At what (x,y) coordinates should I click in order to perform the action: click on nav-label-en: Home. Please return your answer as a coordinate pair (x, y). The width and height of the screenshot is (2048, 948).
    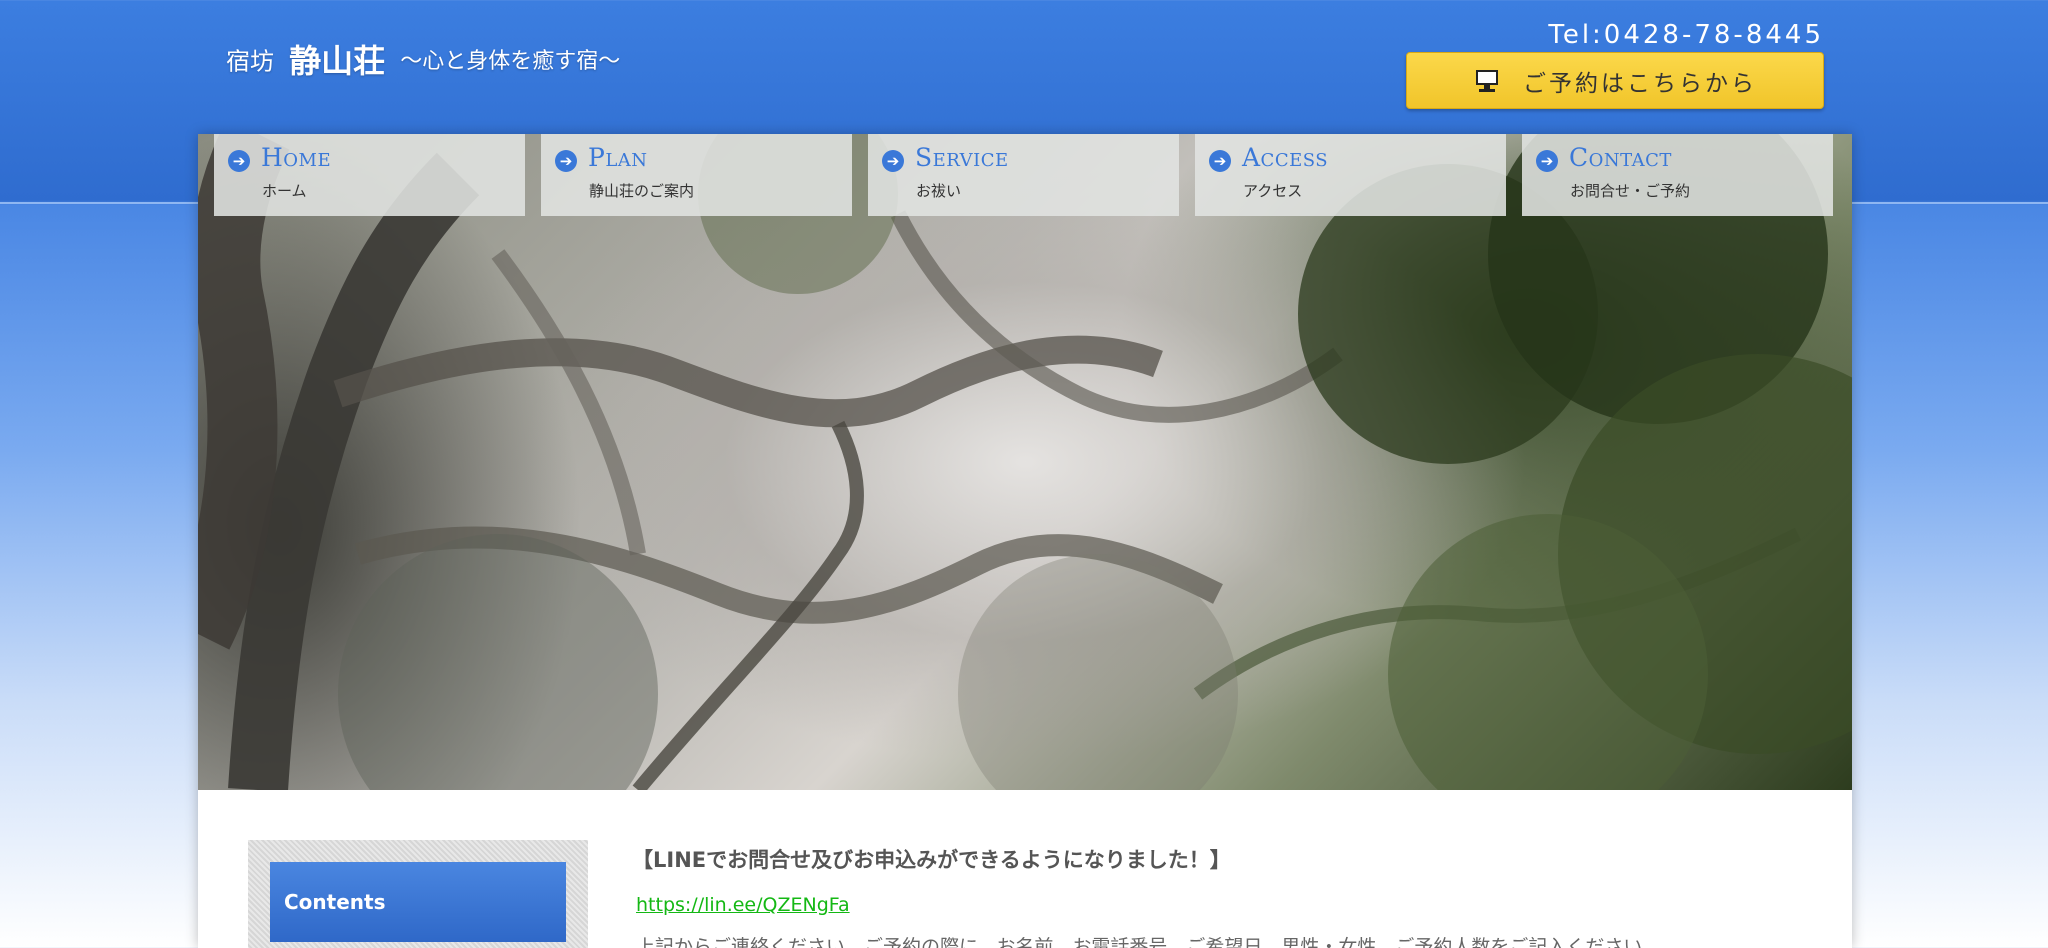
    Looking at the image, I should click on (296, 157).